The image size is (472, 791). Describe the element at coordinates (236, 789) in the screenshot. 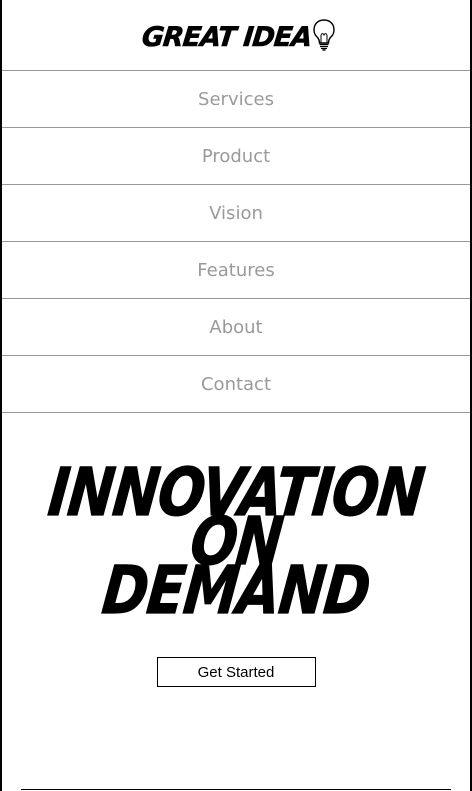

I see `divider` at that location.